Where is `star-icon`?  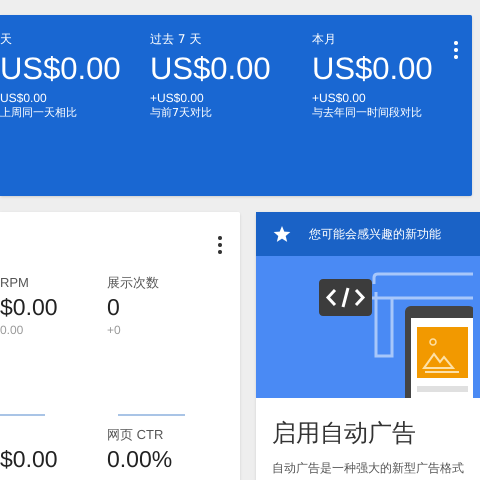 star-icon is located at coordinates (282, 234).